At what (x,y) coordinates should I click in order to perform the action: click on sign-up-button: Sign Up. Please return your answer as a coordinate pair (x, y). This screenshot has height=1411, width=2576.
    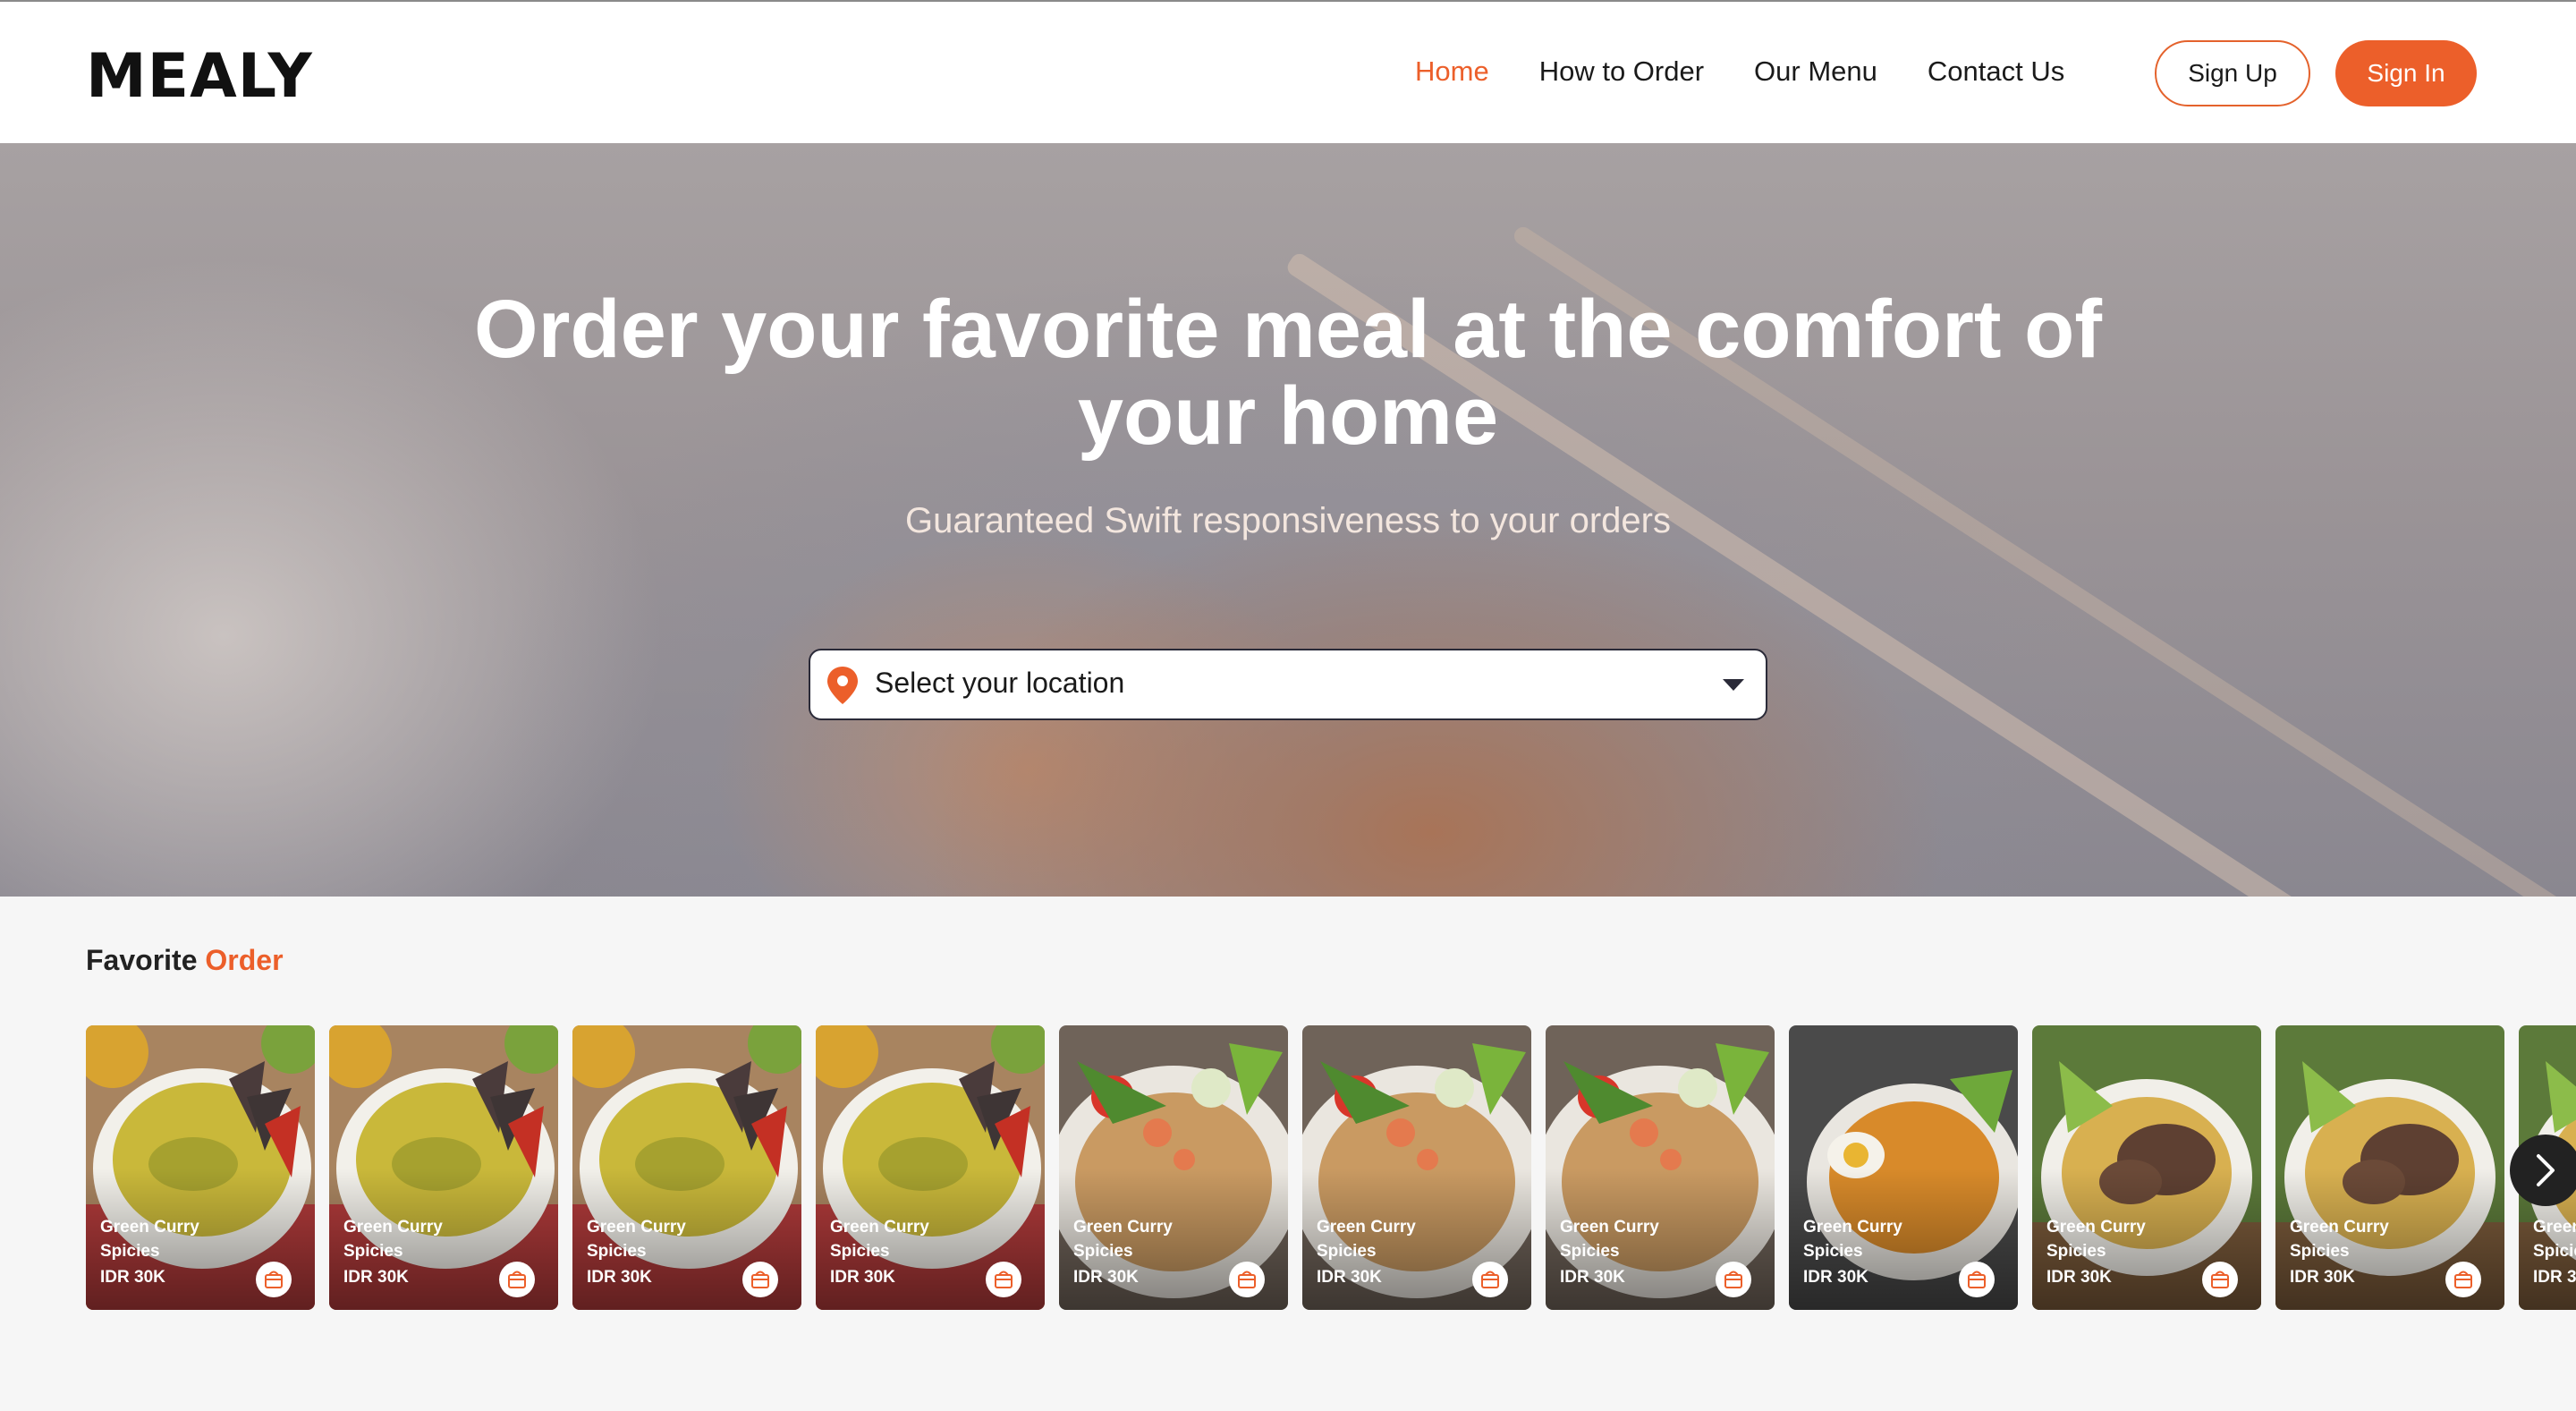
    Looking at the image, I should click on (2232, 73).